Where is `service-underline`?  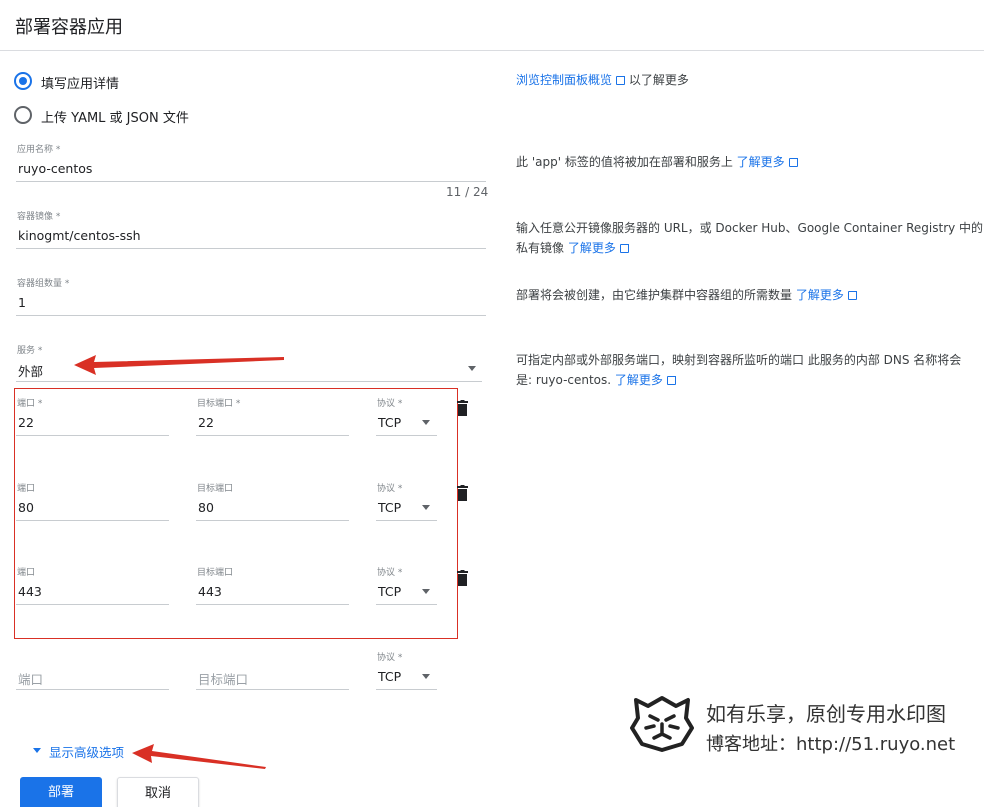
service-underline is located at coordinates (249, 381).